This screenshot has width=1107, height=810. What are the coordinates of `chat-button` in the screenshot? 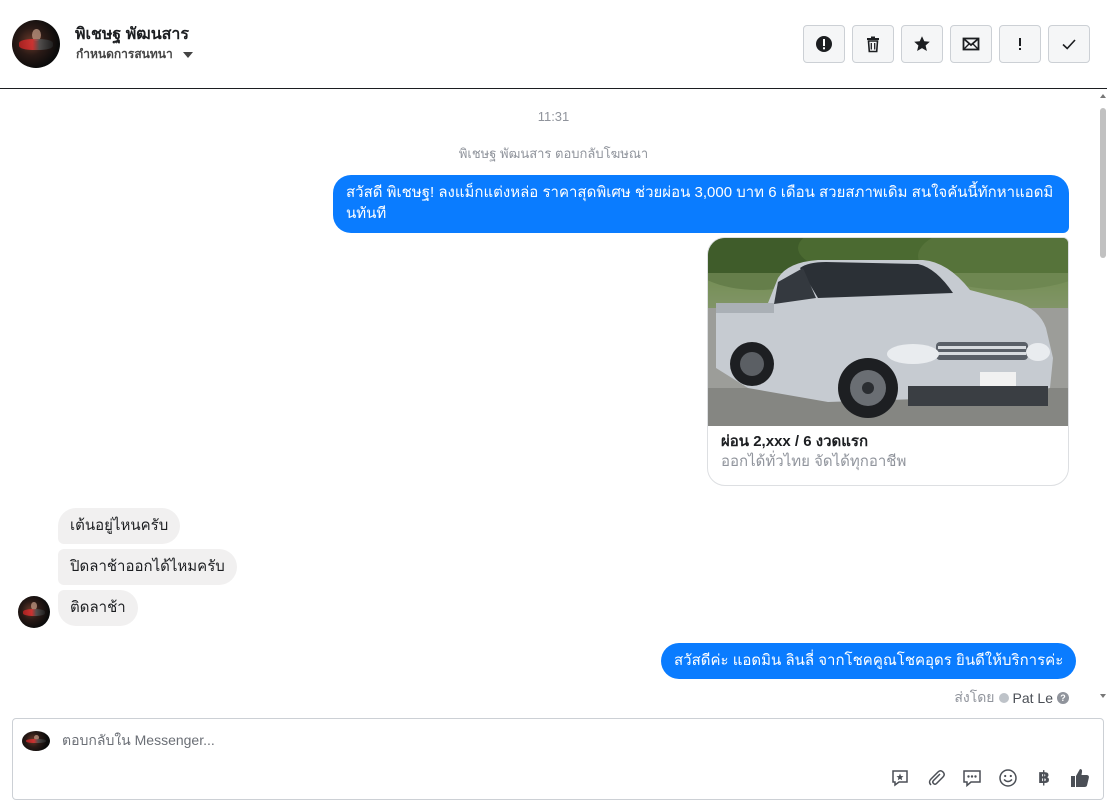 It's located at (972, 778).